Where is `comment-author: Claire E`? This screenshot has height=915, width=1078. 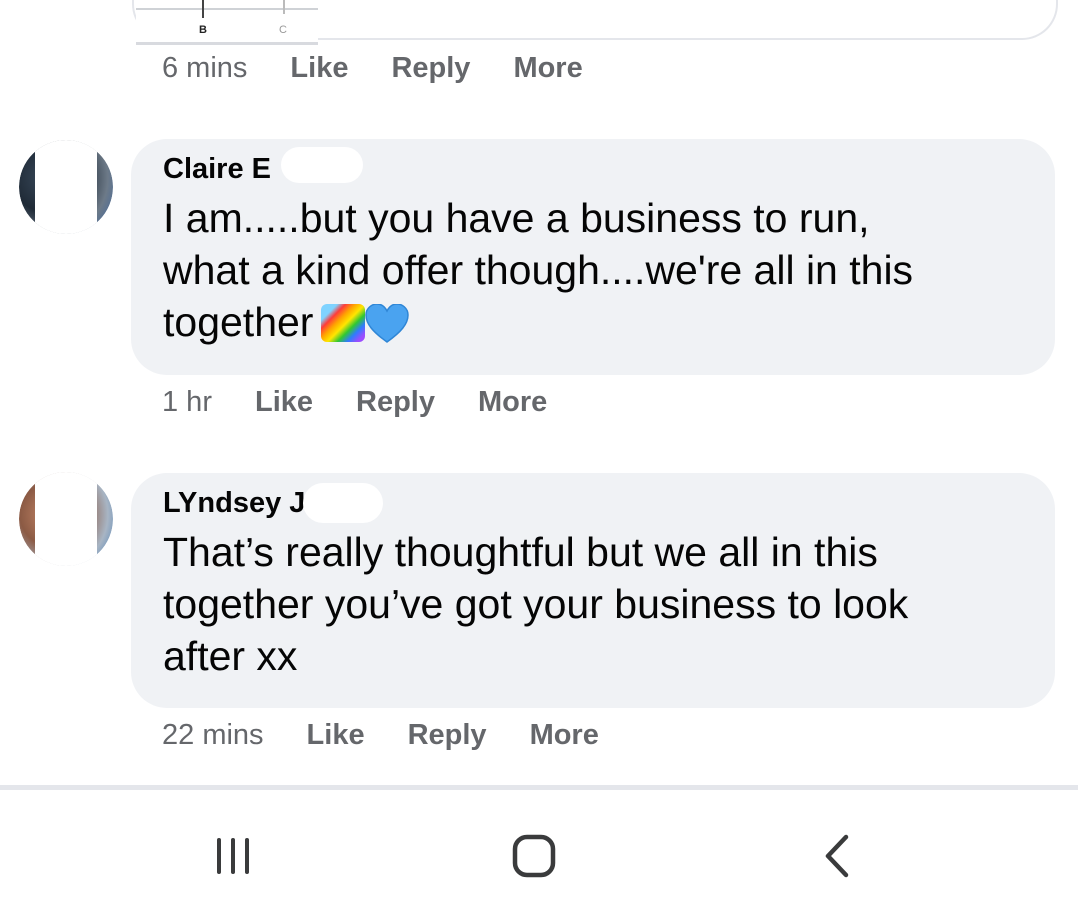
comment-author: Claire E is located at coordinates (263, 166).